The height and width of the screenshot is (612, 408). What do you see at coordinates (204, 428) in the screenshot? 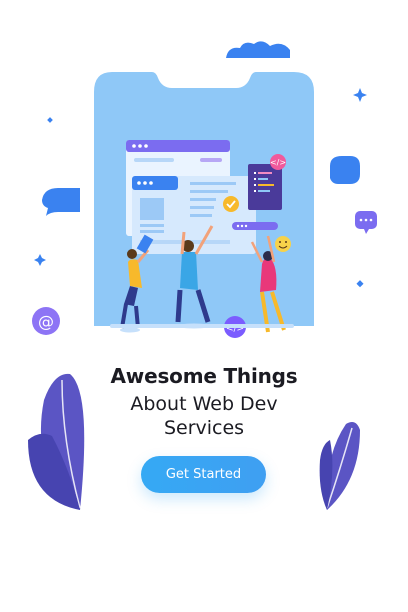
I see `hero-subtitle-line-2: Services` at bounding box center [204, 428].